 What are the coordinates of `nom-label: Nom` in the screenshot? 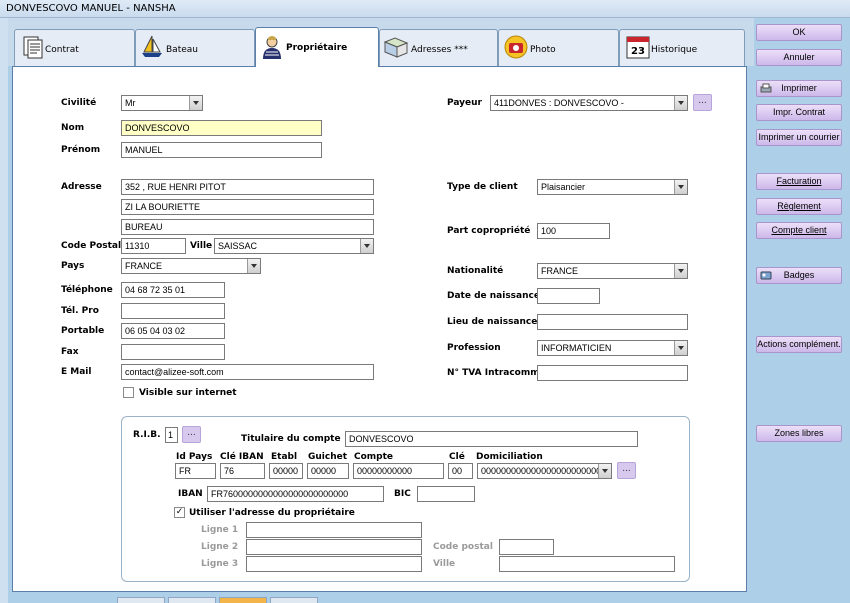 It's located at (73, 128).